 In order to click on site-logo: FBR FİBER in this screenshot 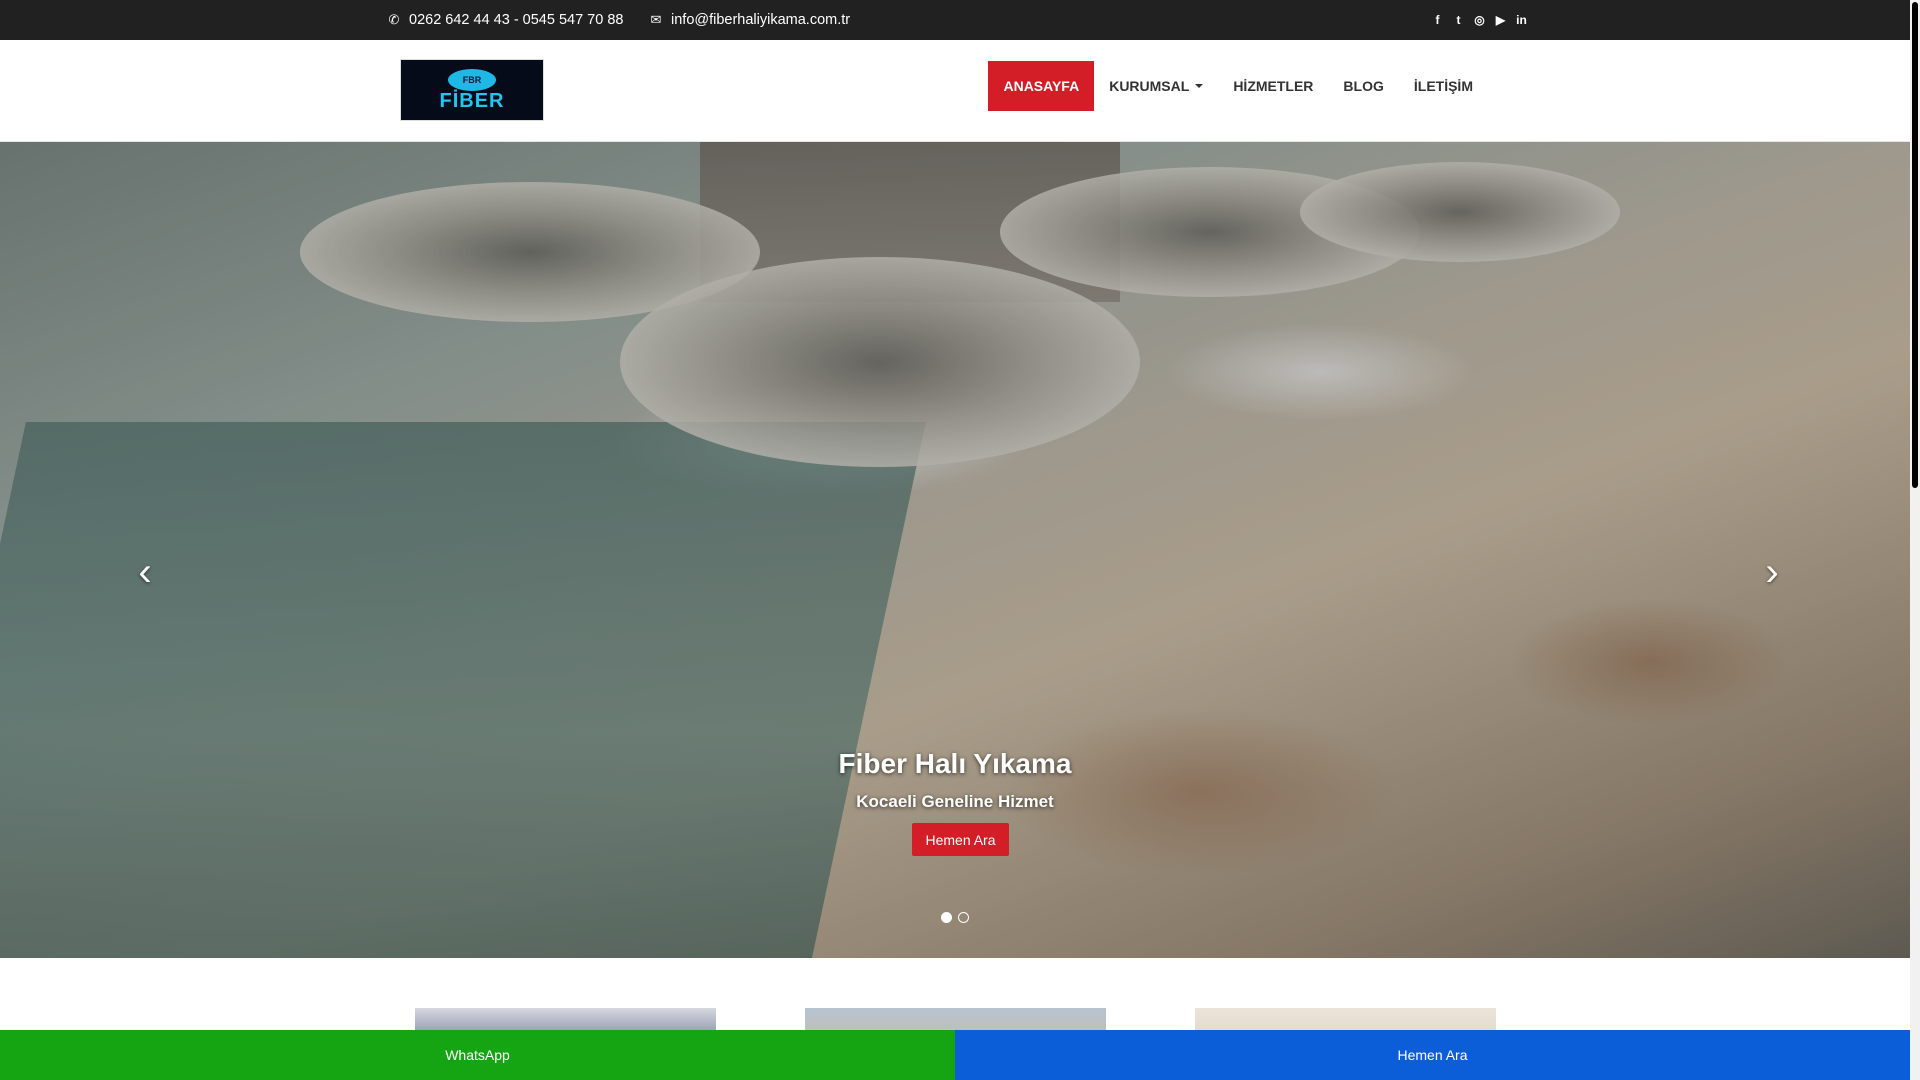, I will do `click(472, 90)`.